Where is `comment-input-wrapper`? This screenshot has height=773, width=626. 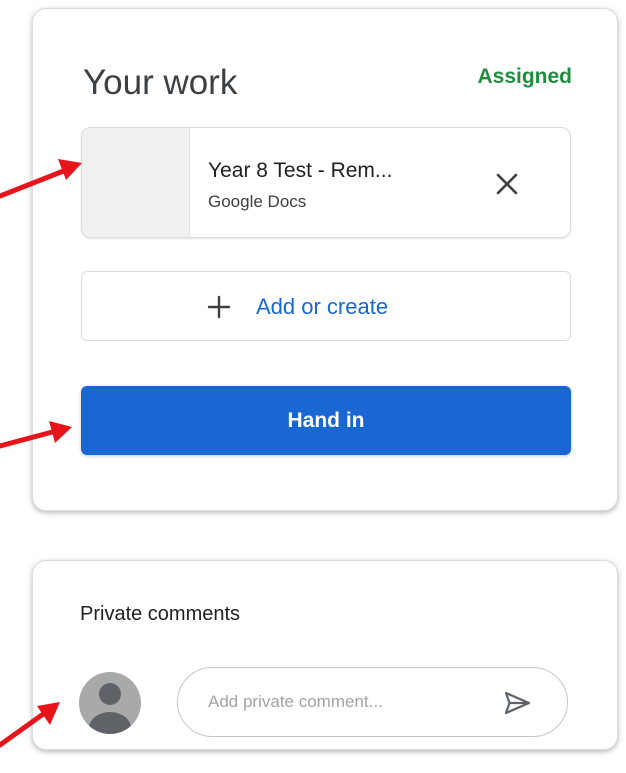 comment-input-wrapper is located at coordinates (372, 702).